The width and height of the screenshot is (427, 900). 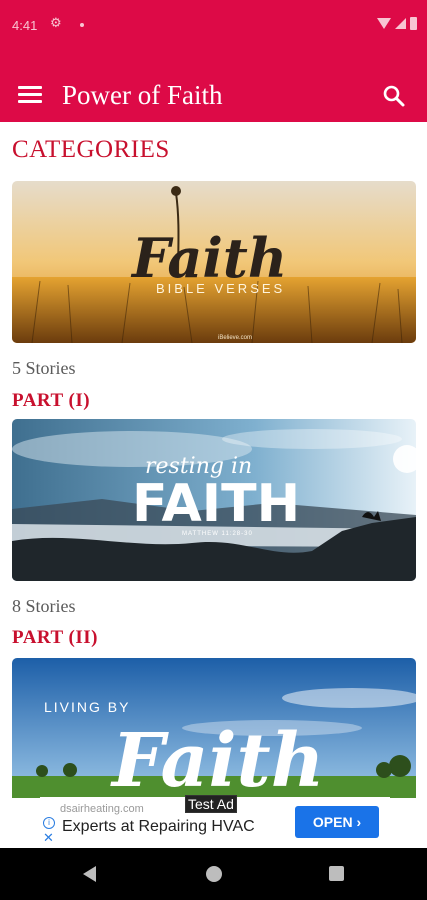 I want to click on ad-headline: Experts at Repairing HVAC, so click(x=158, y=827).